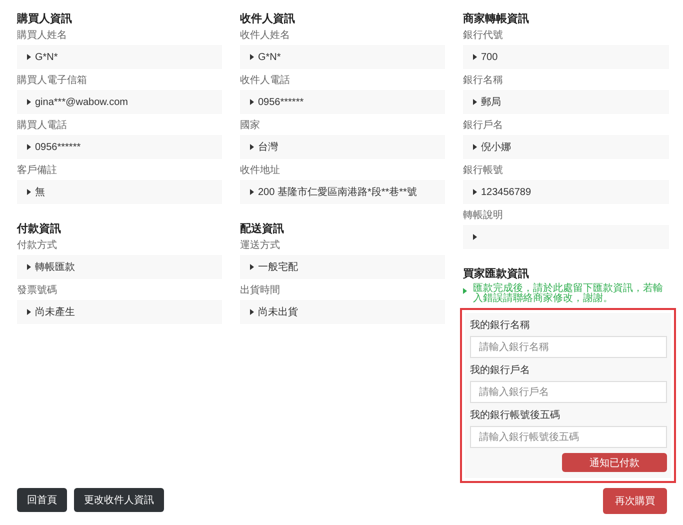  Describe the element at coordinates (262, 229) in the screenshot. I see `section-title: 配送資訊` at that location.